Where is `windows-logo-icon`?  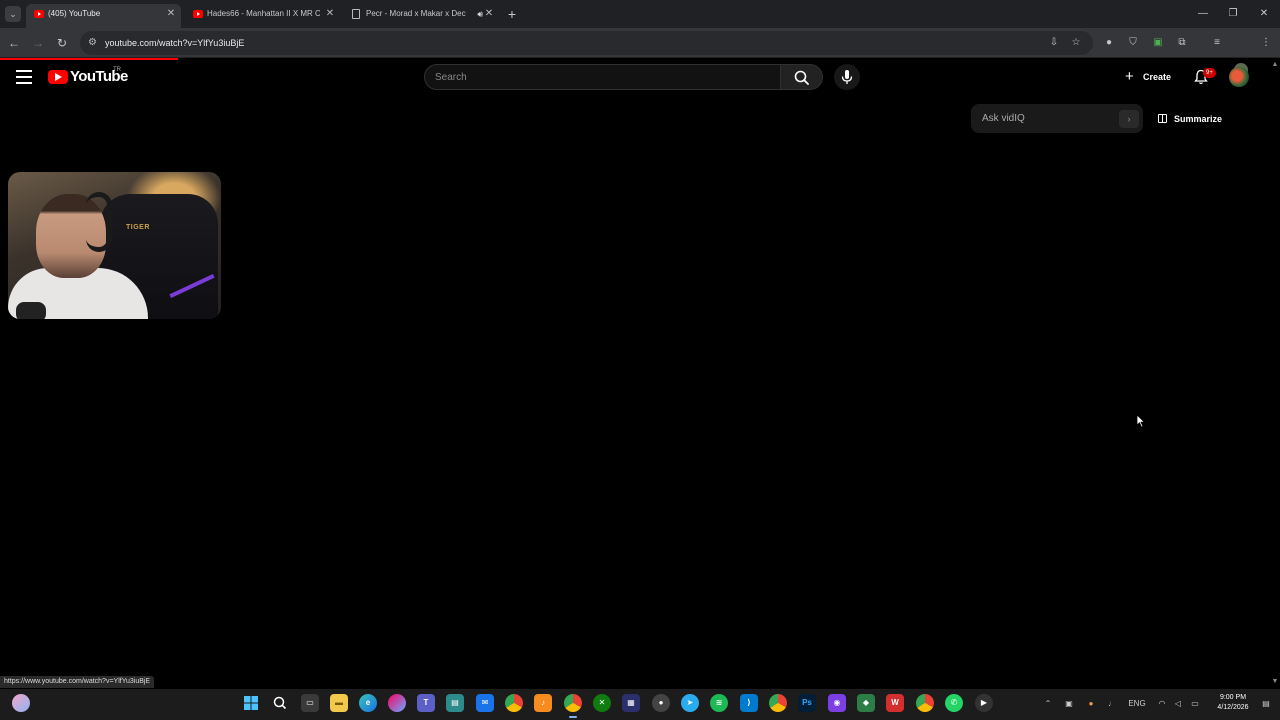
windows-logo-icon is located at coordinates (251, 703).